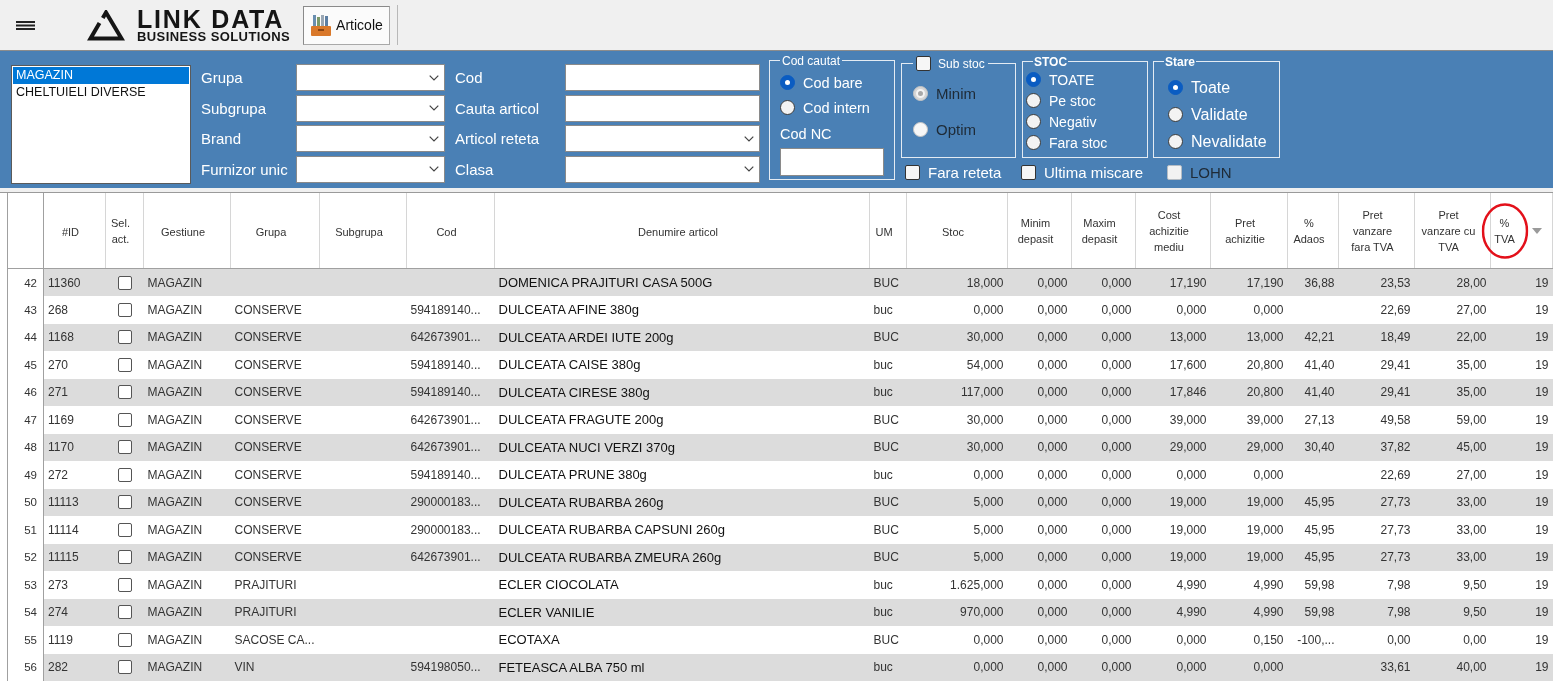 This screenshot has height=688, width=1553. What do you see at coordinates (780, 640) in the screenshot?
I see `table-row: 55 1119 MAGAZIN SACOSE CA... ECOTAXA BUC 0,000 0,000 0,000 0,000 0,150 -100,... 0,00 0,00 19` at bounding box center [780, 640].